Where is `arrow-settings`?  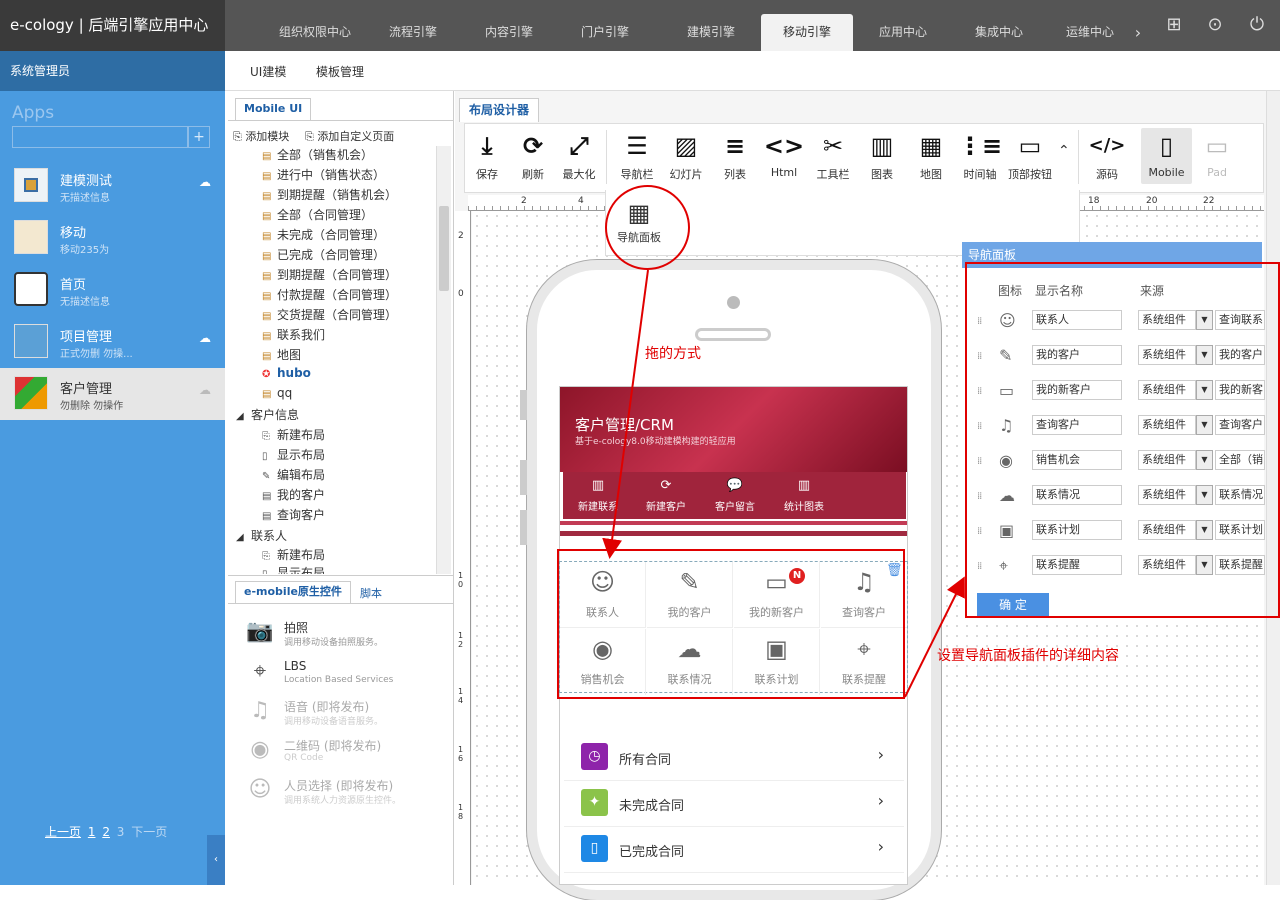
arrow-settings is located at coordinates (934, 637).